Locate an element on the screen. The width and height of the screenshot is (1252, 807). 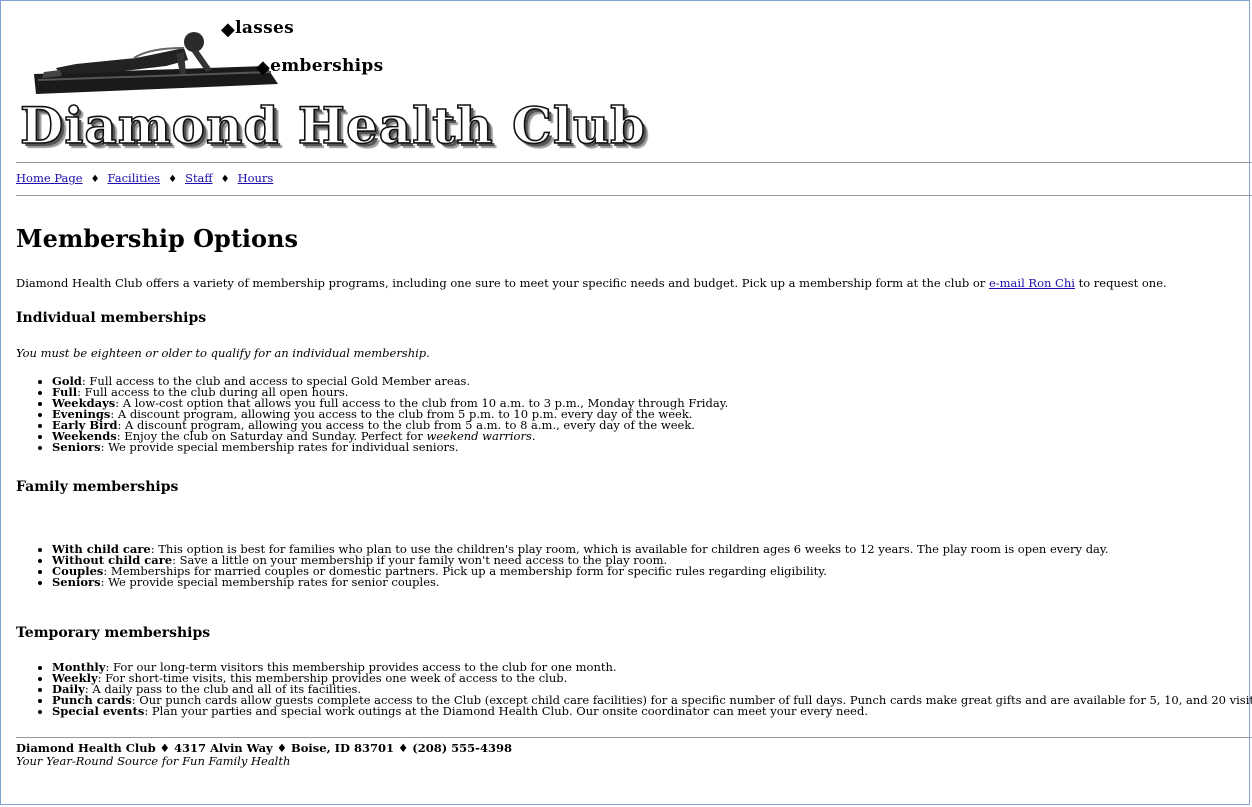
nav-link-home-page: Home Page is located at coordinates (49, 178).